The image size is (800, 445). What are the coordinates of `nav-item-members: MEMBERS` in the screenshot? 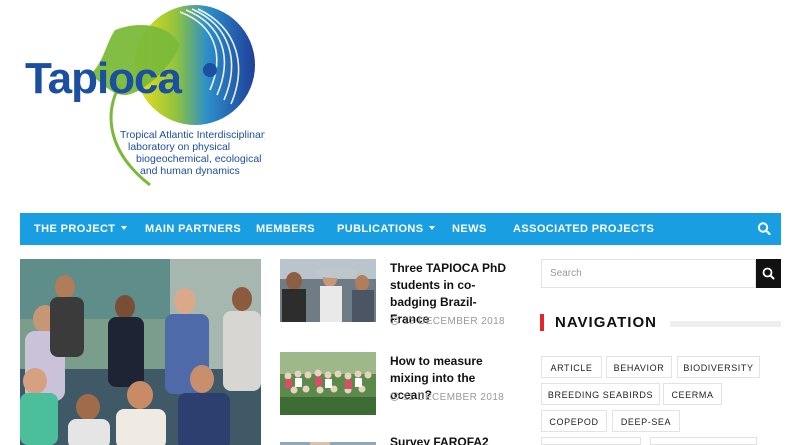 It's located at (285, 229).